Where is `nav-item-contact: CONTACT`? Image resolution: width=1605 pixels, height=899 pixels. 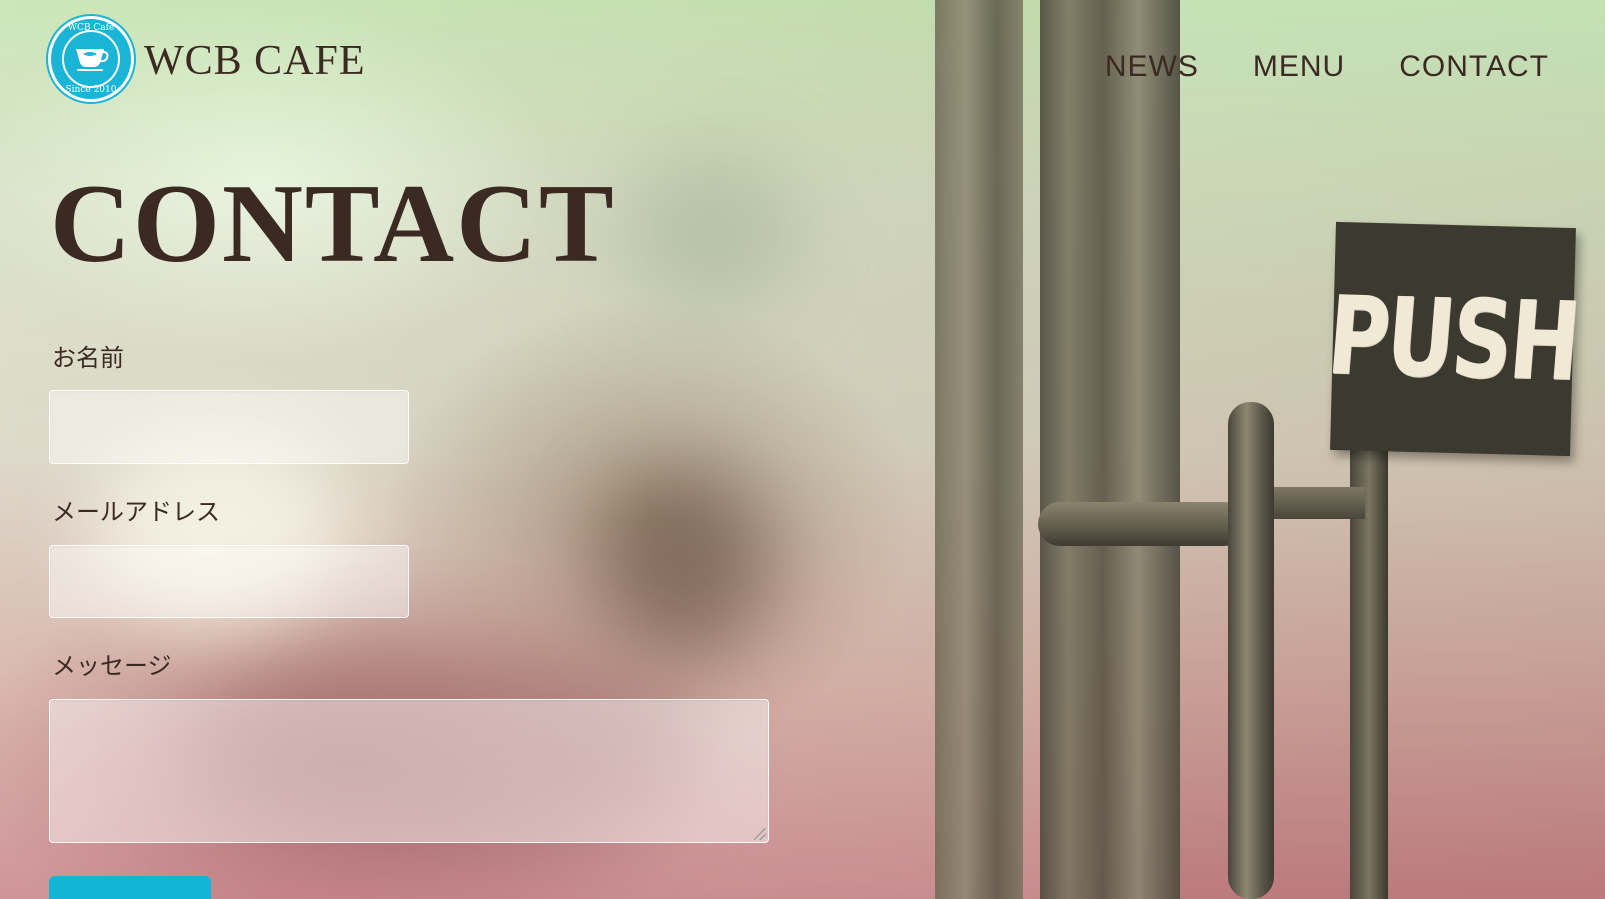 nav-item-contact: CONTACT is located at coordinates (1474, 67).